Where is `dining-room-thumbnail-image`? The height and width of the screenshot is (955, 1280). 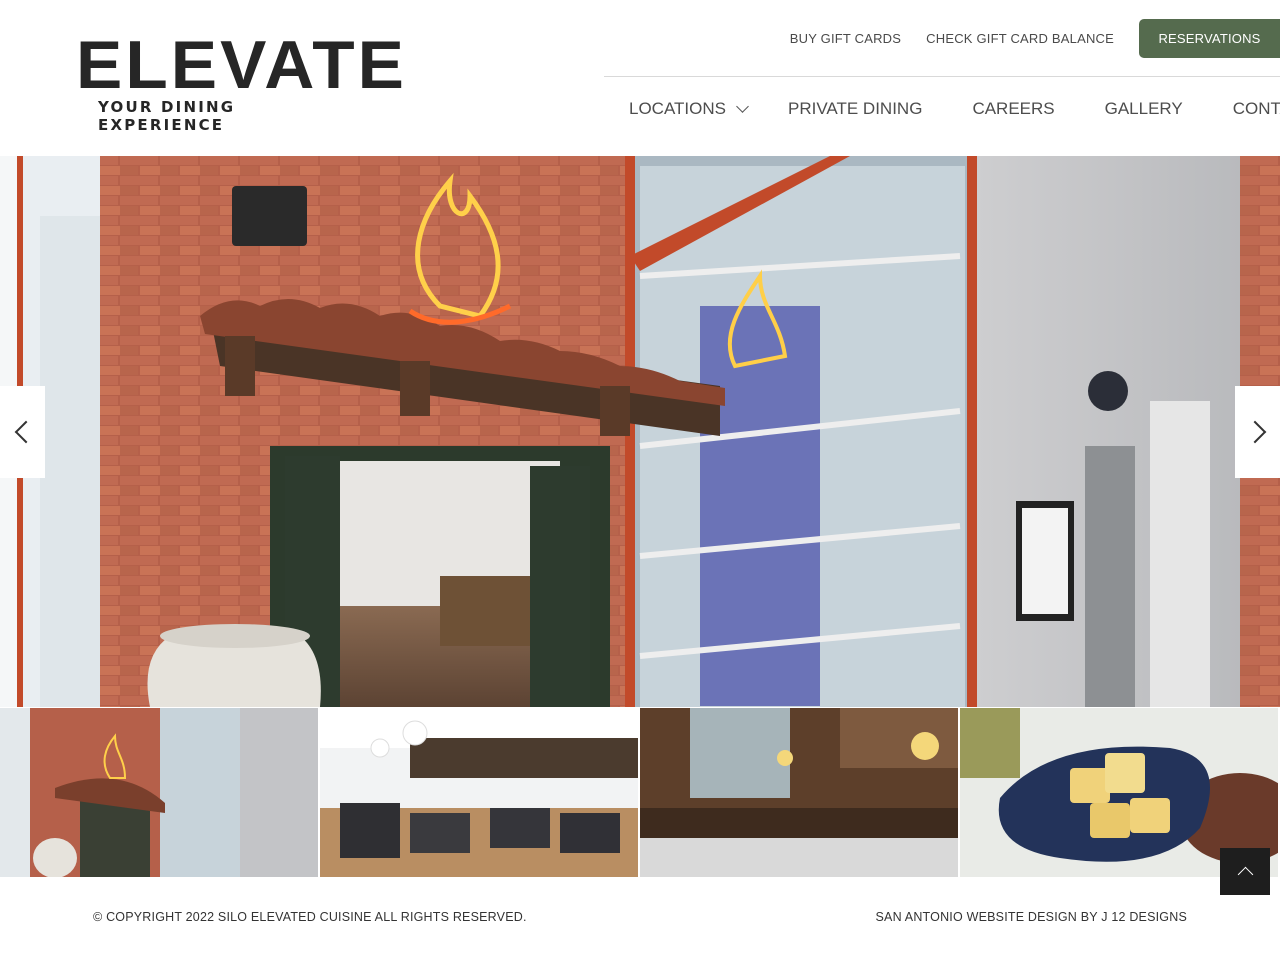
dining-room-thumbnail-image is located at coordinates (479, 792).